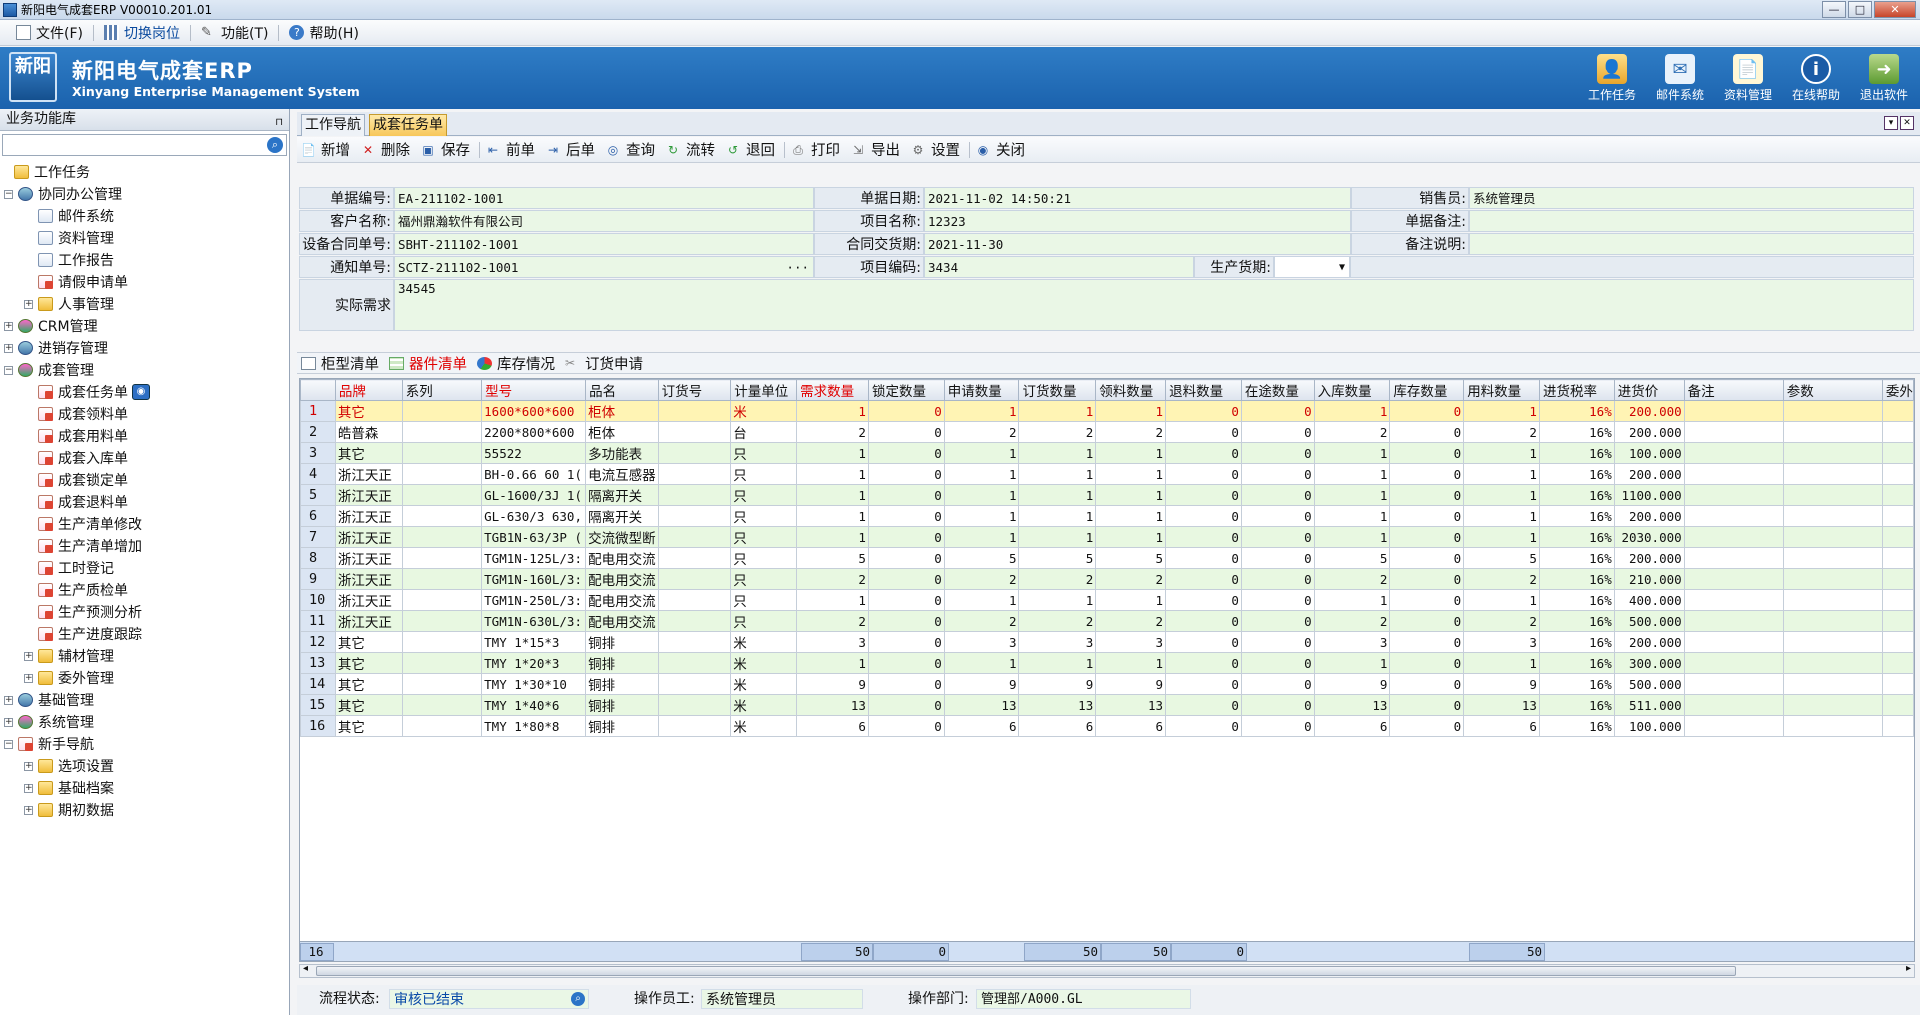  What do you see at coordinates (275, 145) in the screenshot?
I see `search-icon: ⌕` at bounding box center [275, 145].